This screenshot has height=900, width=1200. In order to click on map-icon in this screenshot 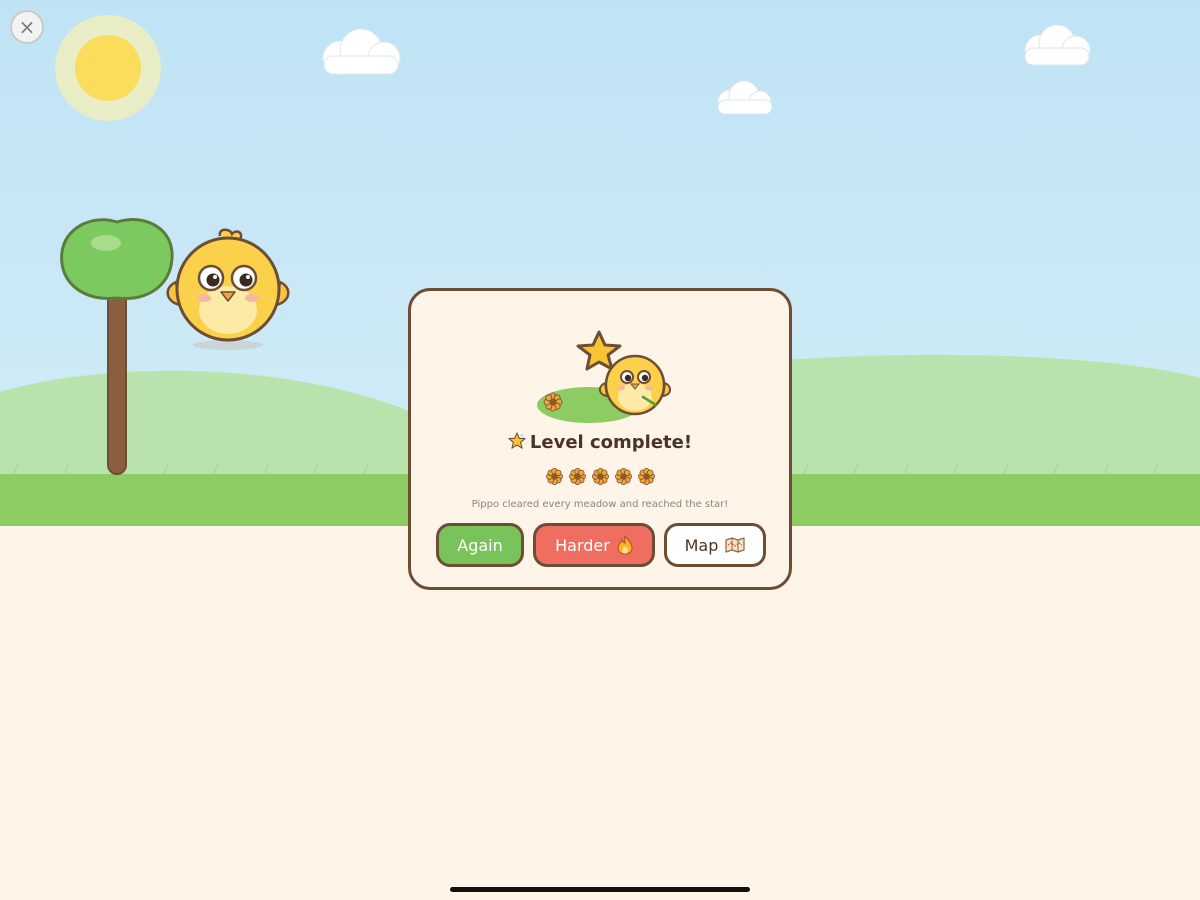, I will do `click(735, 545)`.